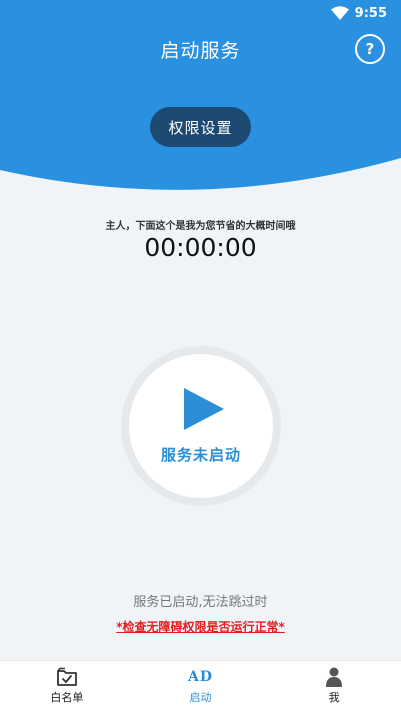  Describe the element at coordinates (200, 454) in the screenshot. I see `start-button-label: 服务未启动` at that location.